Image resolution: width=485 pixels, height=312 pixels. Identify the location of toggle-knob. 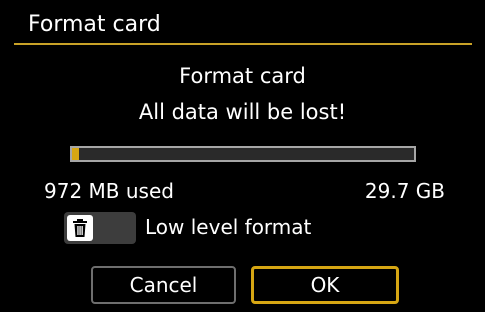
(80, 228).